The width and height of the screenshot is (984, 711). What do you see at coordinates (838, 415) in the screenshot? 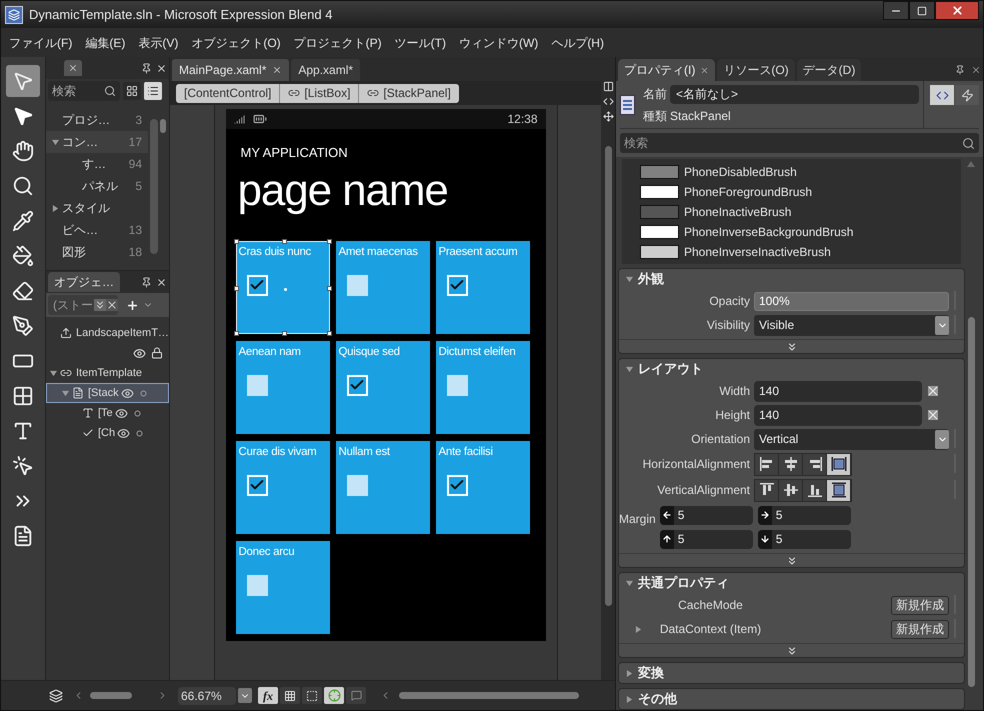
I see `number-field: 140` at bounding box center [838, 415].